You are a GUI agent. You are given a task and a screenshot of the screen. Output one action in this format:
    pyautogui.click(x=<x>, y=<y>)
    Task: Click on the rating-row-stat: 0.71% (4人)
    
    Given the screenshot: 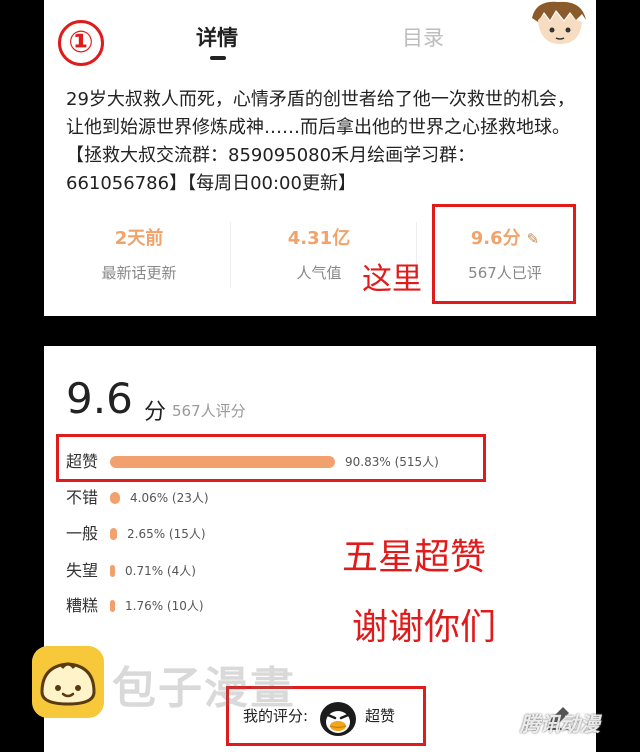 What is the action you would take?
    pyautogui.click(x=160, y=571)
    